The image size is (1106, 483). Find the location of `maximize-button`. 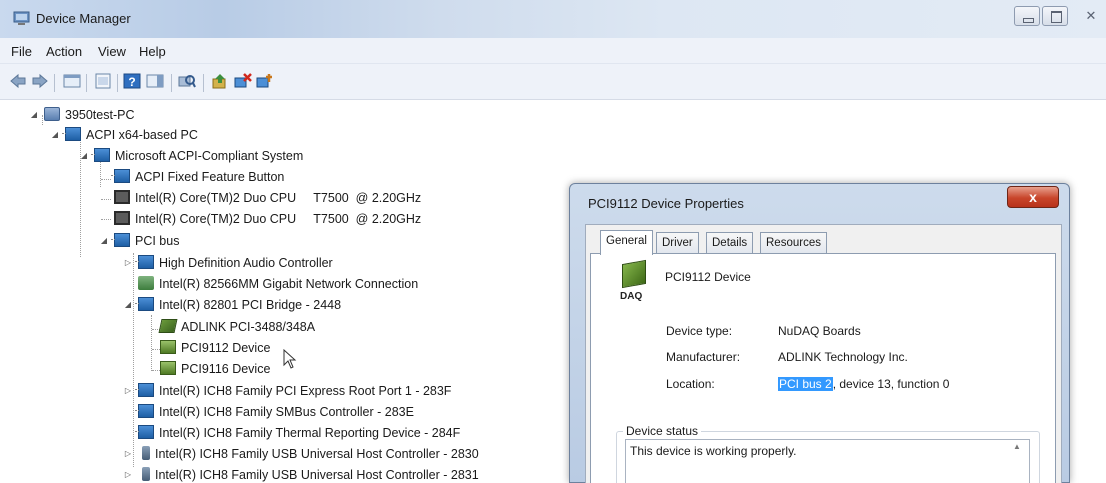

maximize-button is located at coordinates (1055, 16).